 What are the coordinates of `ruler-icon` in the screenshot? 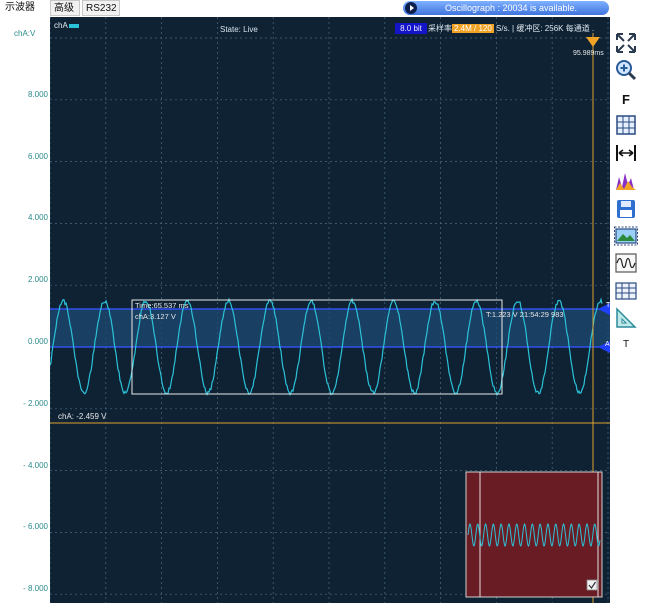 It's located at (626, 318).